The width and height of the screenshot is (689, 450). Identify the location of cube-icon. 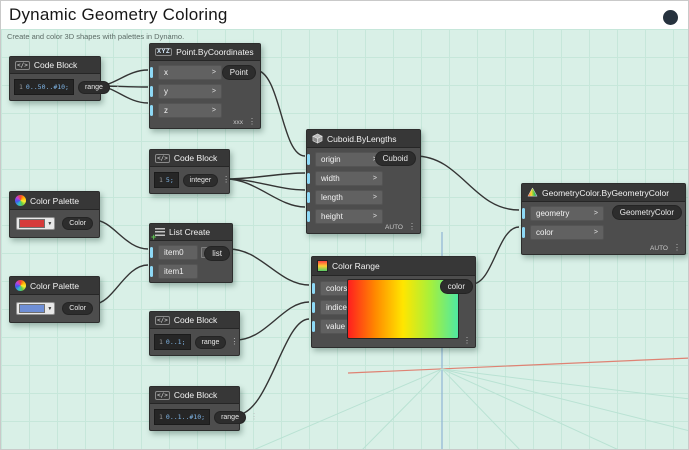
(317, 138).